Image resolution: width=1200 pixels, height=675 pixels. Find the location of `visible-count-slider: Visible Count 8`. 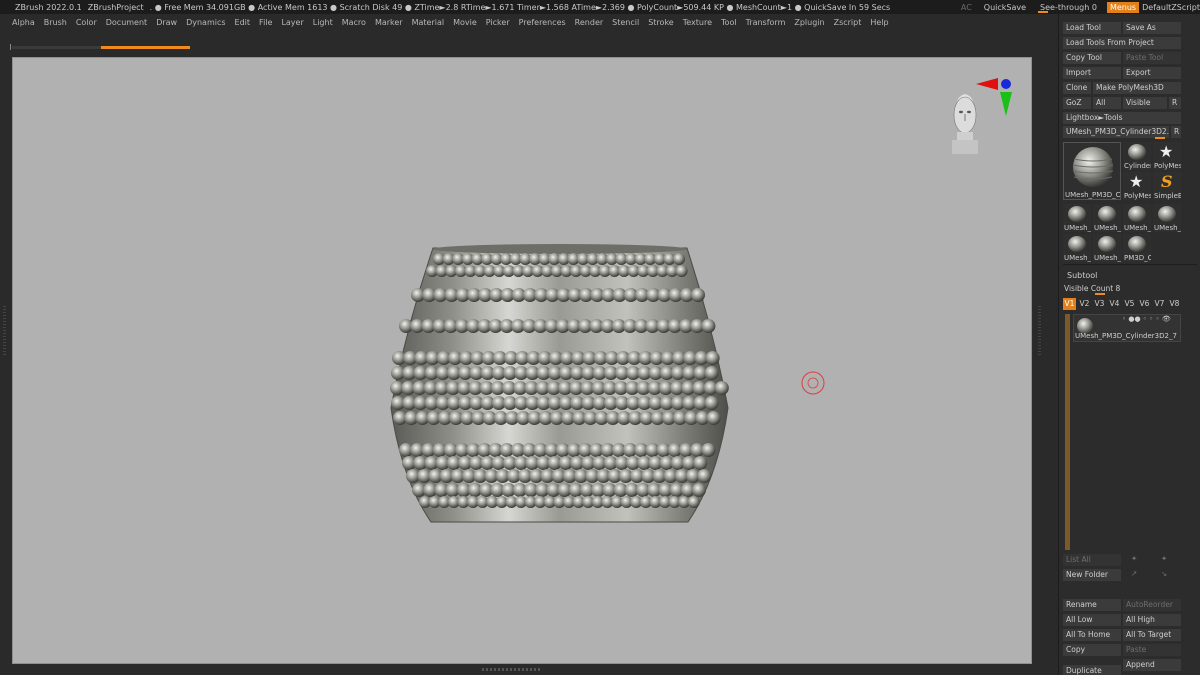

visible-count-slider: Visible Count 8 is located at coordinates (1092, 288).